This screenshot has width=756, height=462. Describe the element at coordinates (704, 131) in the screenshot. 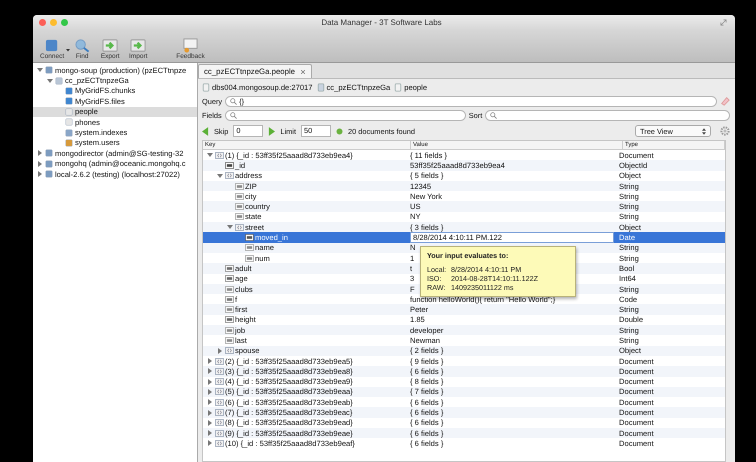

I see `updown-arrows-icon` at that location.